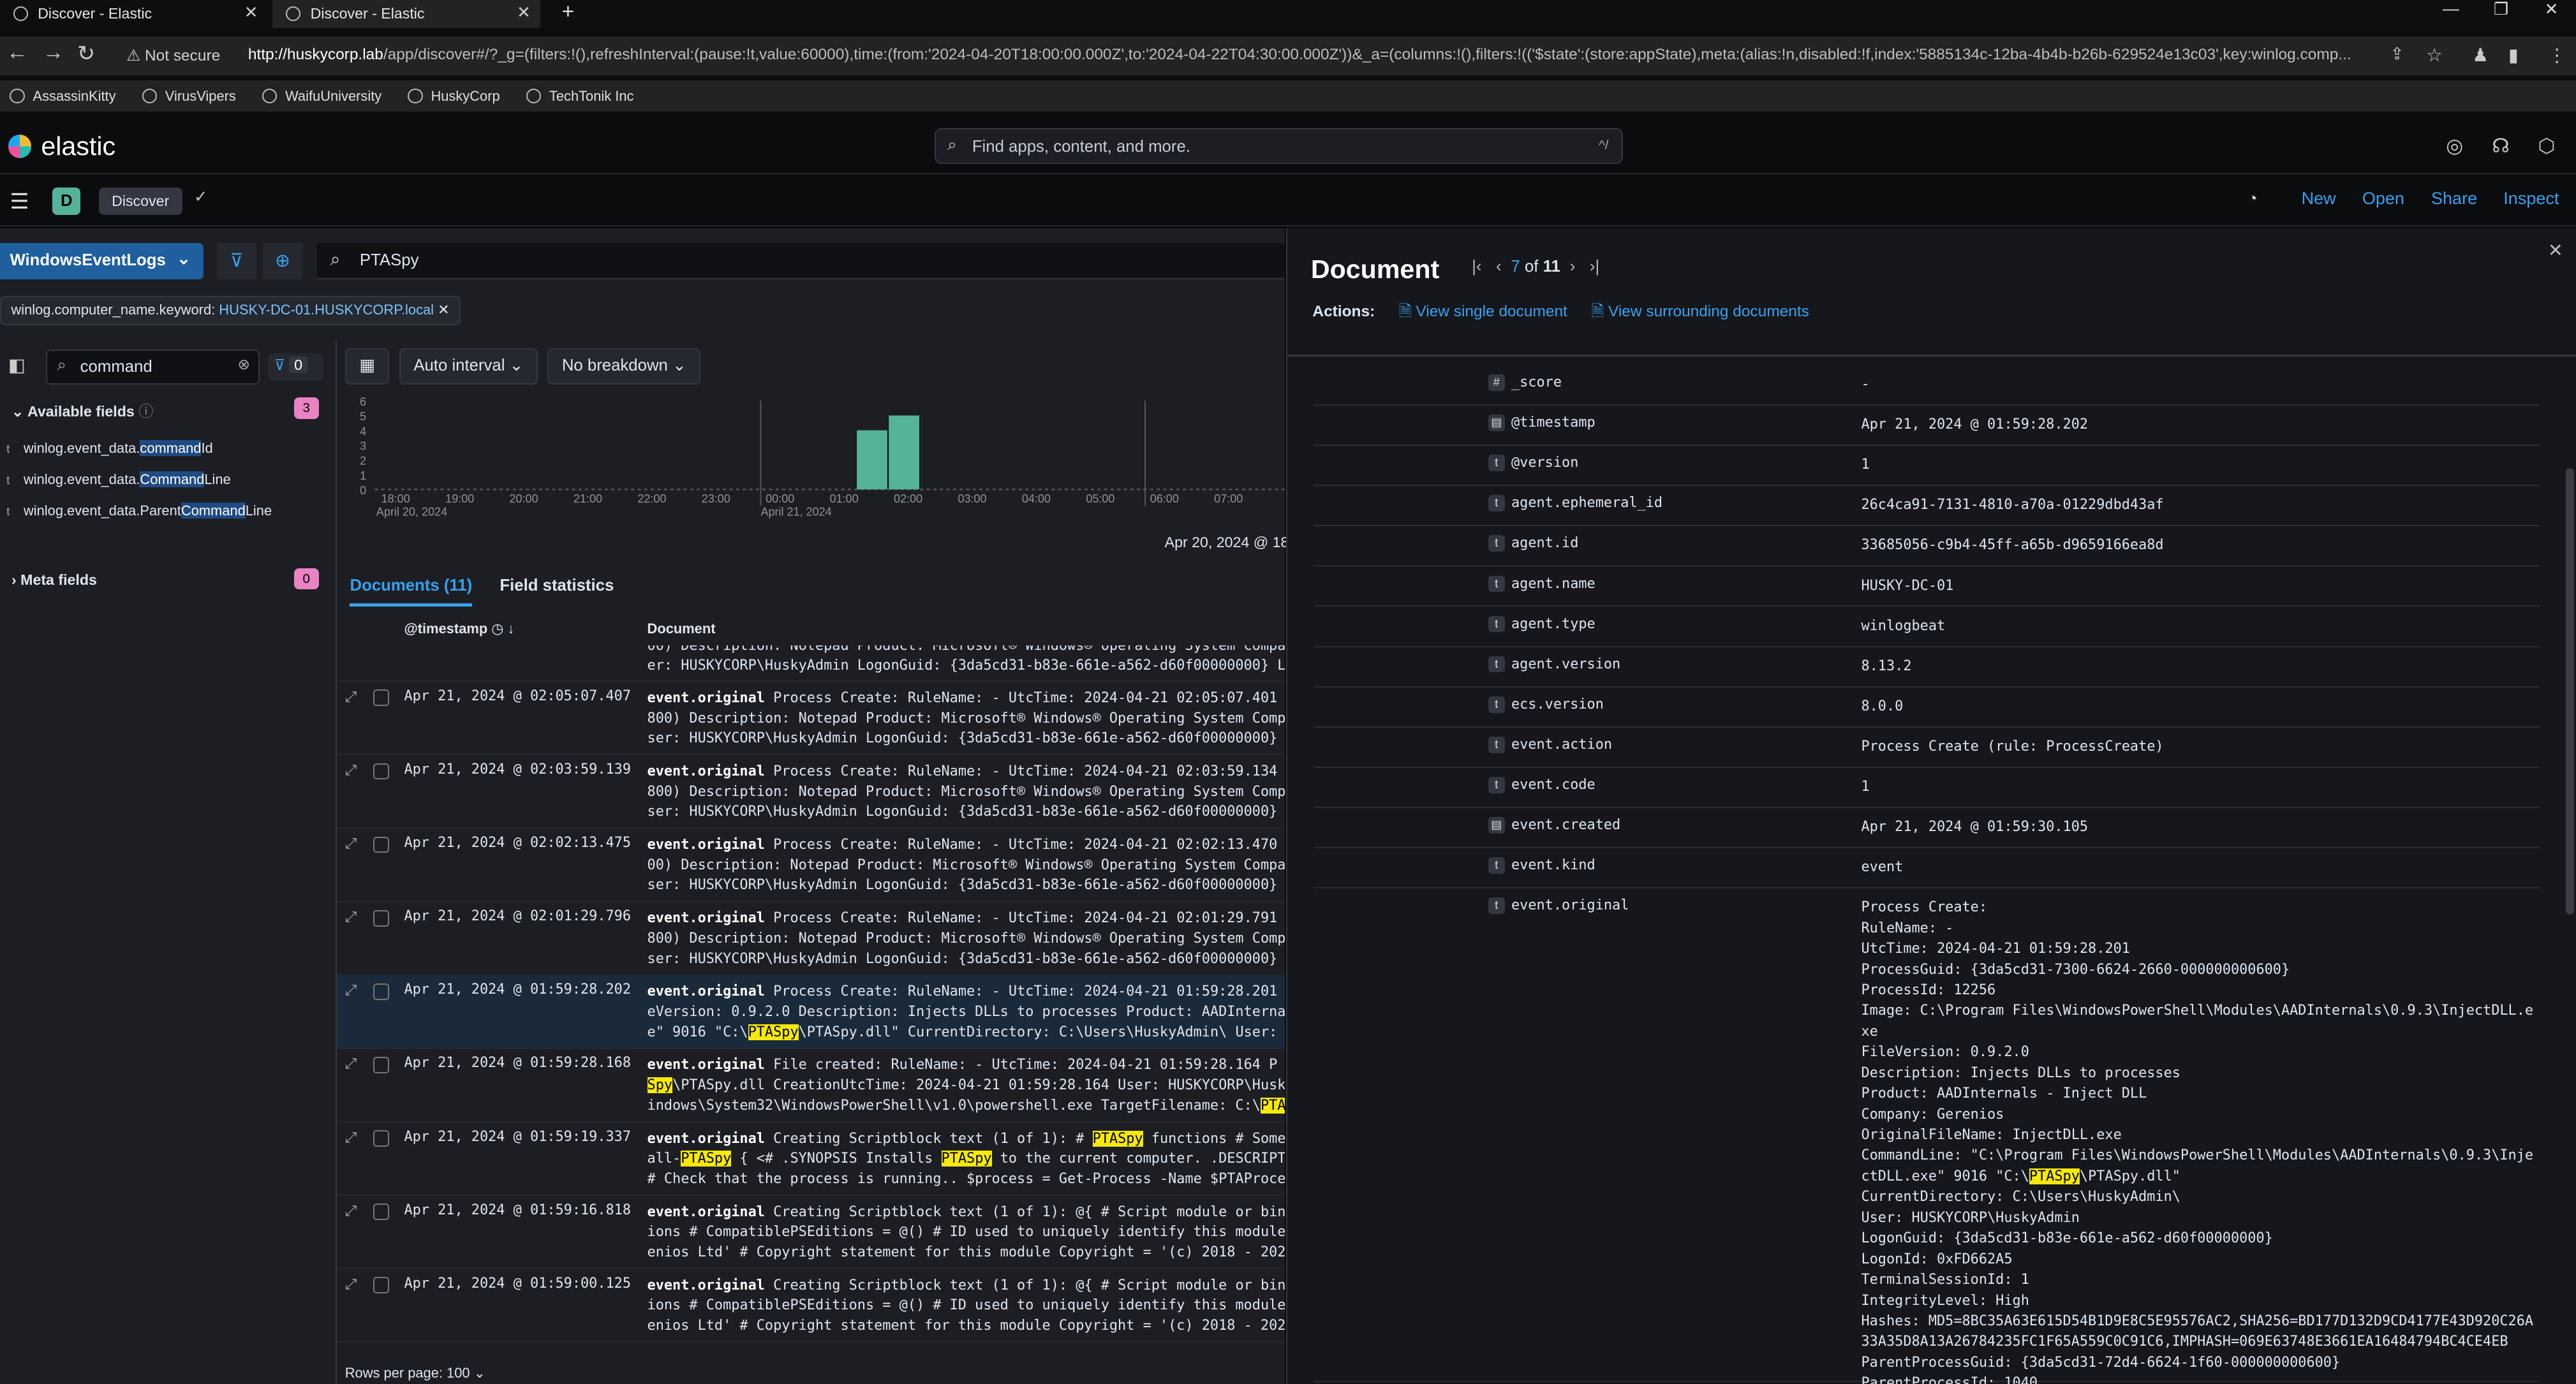  What do you see at coordinates (1927, 466) in the screenshot?
I see `document-field-row: t @version 1` at bounding box center [1927, 466].